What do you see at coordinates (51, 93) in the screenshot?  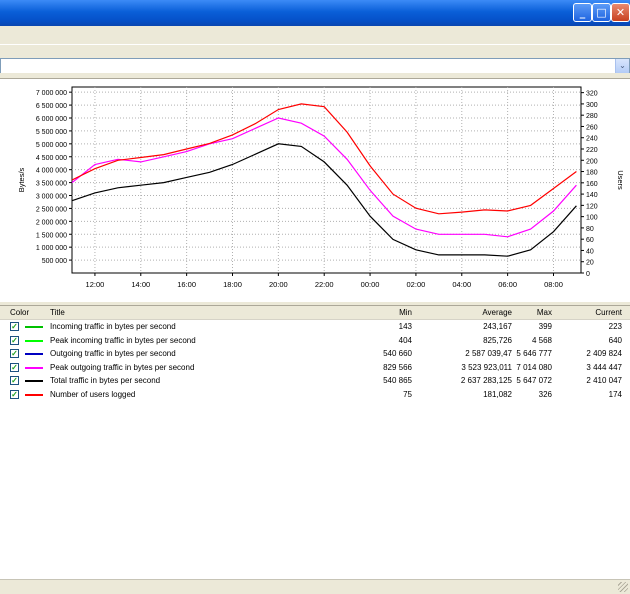 I see `y-tick-label: 7 000 000` at bounding box center [51, 93].